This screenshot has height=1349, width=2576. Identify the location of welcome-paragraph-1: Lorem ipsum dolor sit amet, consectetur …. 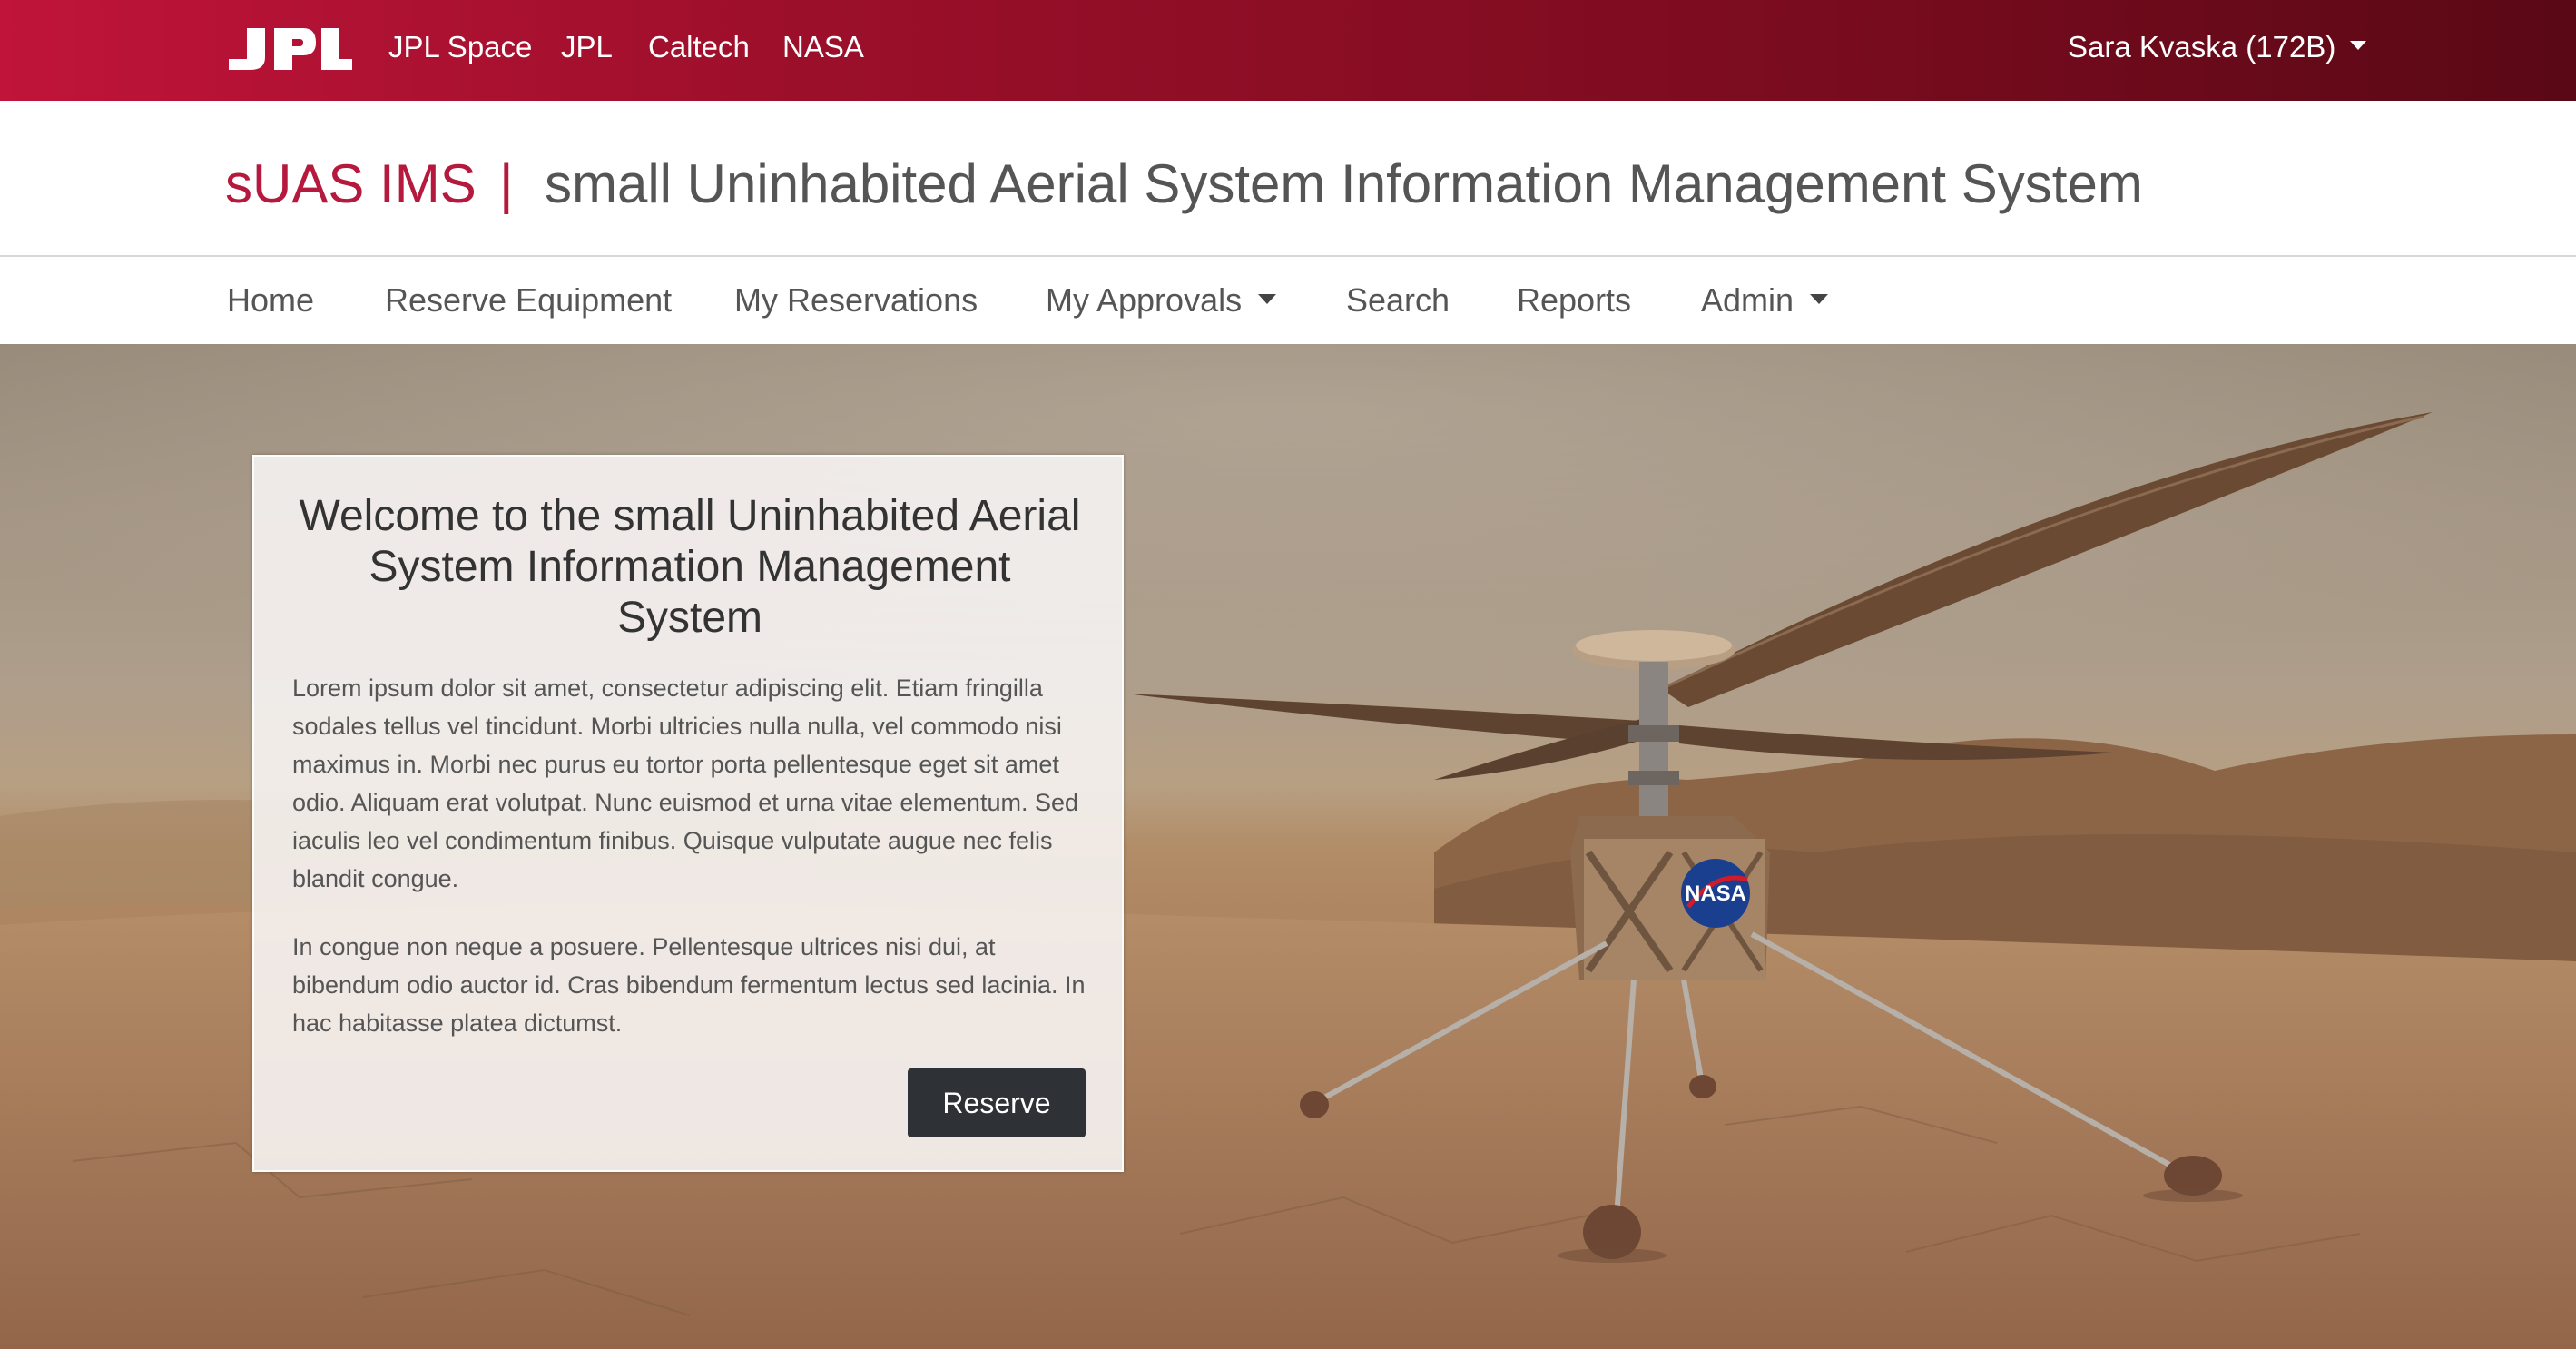
(685, 783).